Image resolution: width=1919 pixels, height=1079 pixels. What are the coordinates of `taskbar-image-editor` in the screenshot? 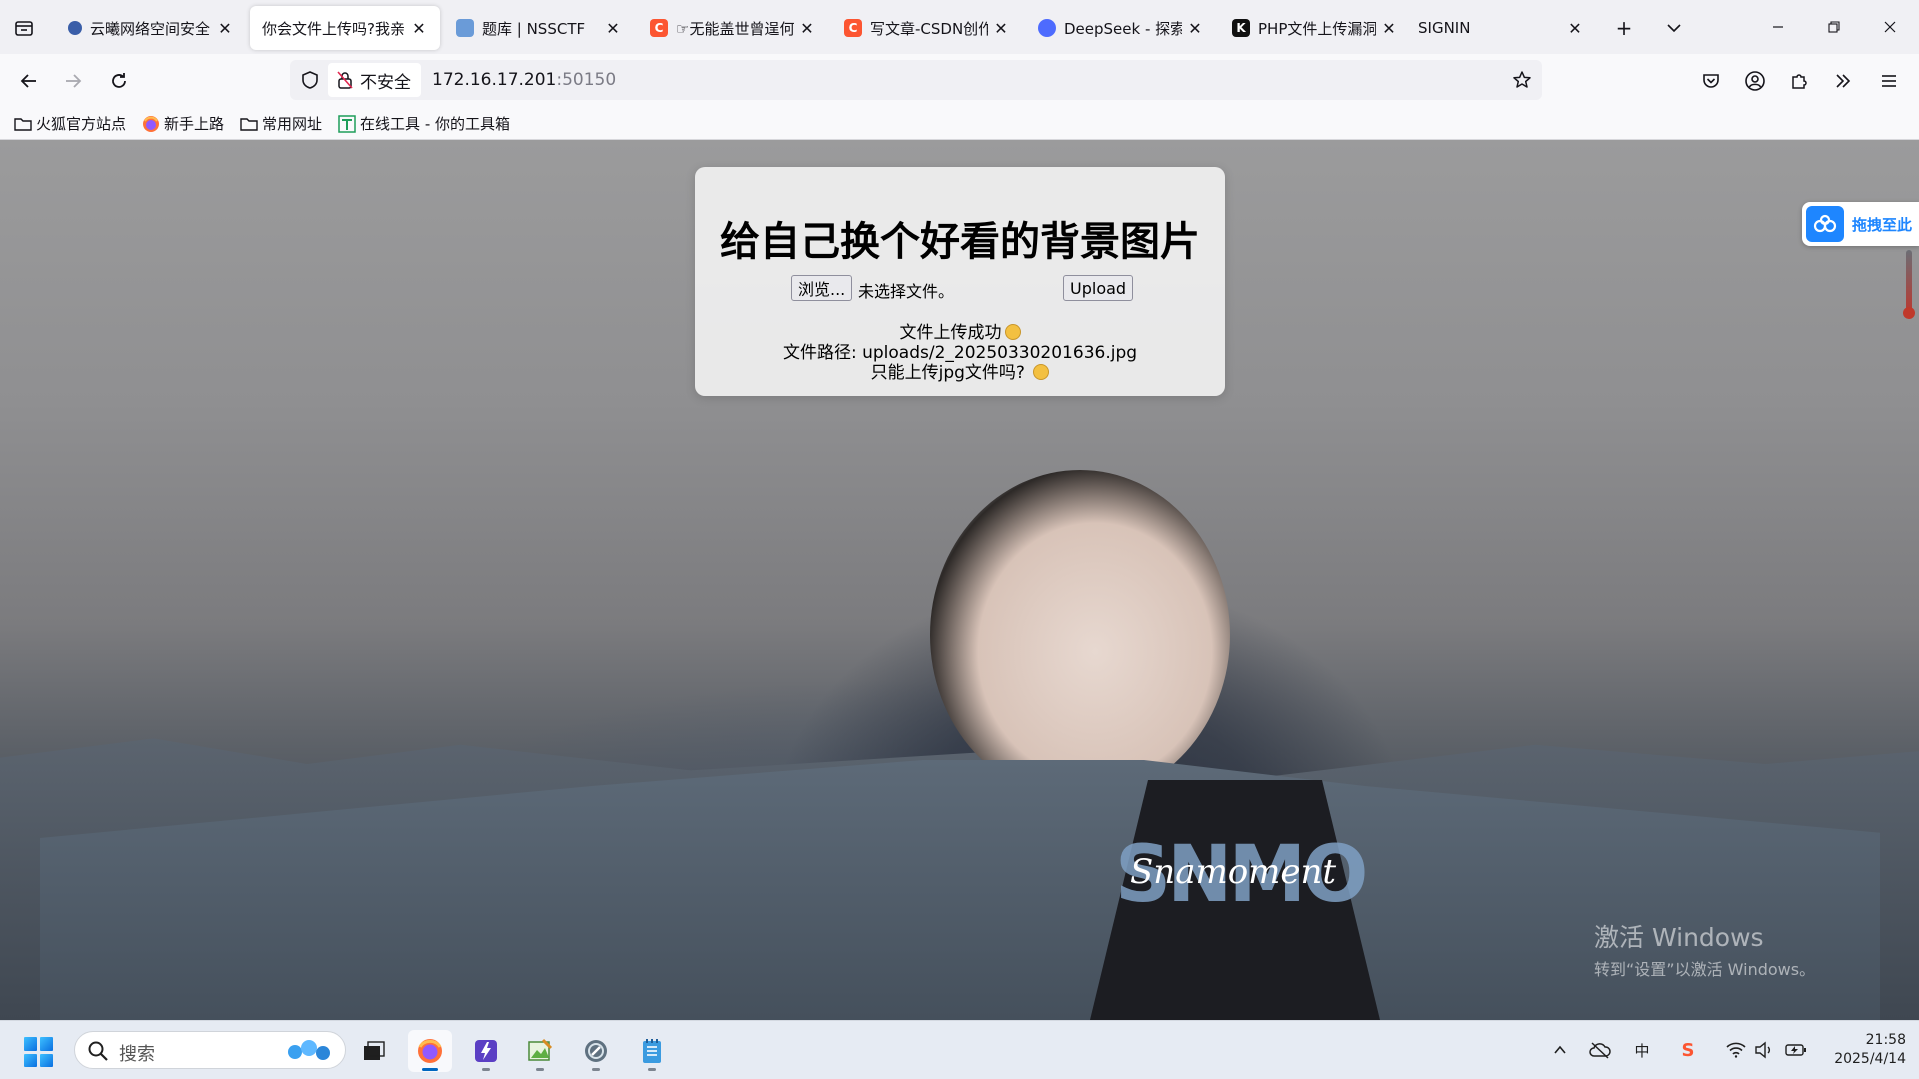 It's located at (540, 1051).